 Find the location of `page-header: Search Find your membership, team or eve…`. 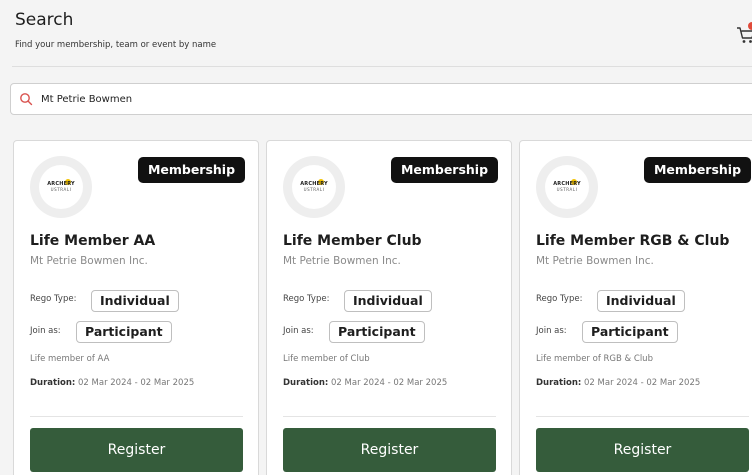

page-header: Search Find your membership, team or eve… is located at coordinates (376, 33).